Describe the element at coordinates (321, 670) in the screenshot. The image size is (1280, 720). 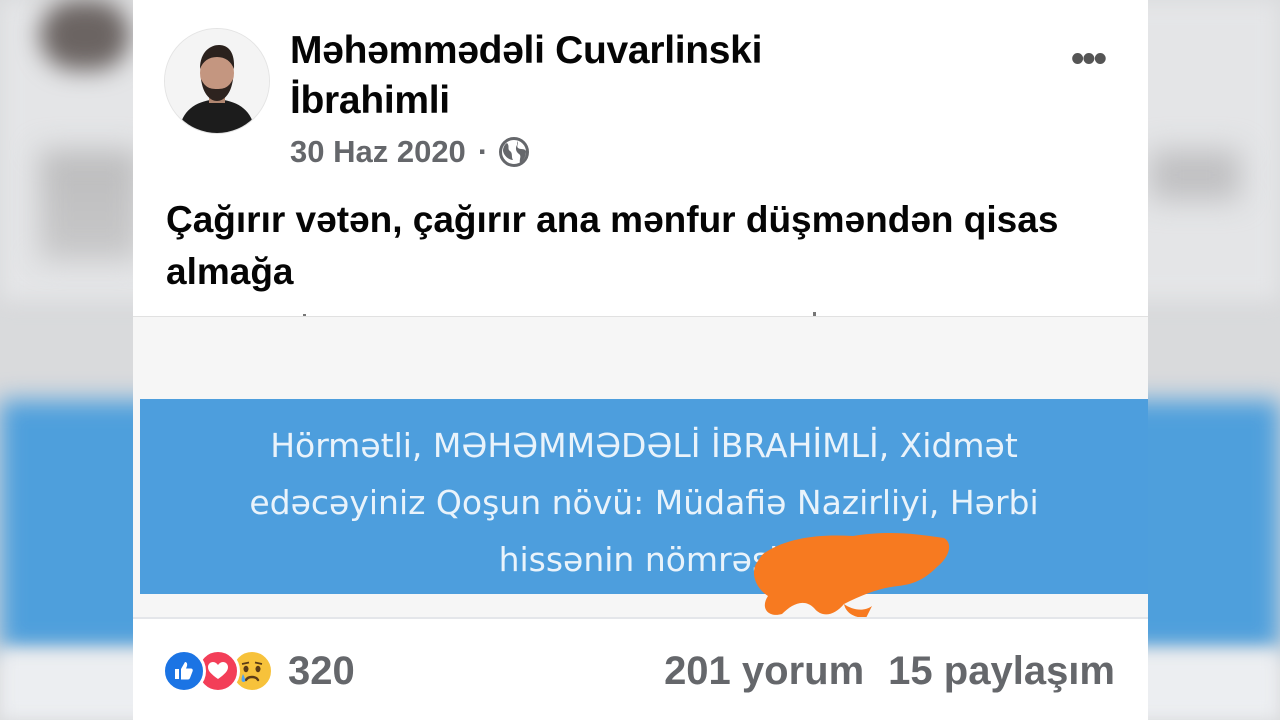
I see `reaction-count: 320` at that location.